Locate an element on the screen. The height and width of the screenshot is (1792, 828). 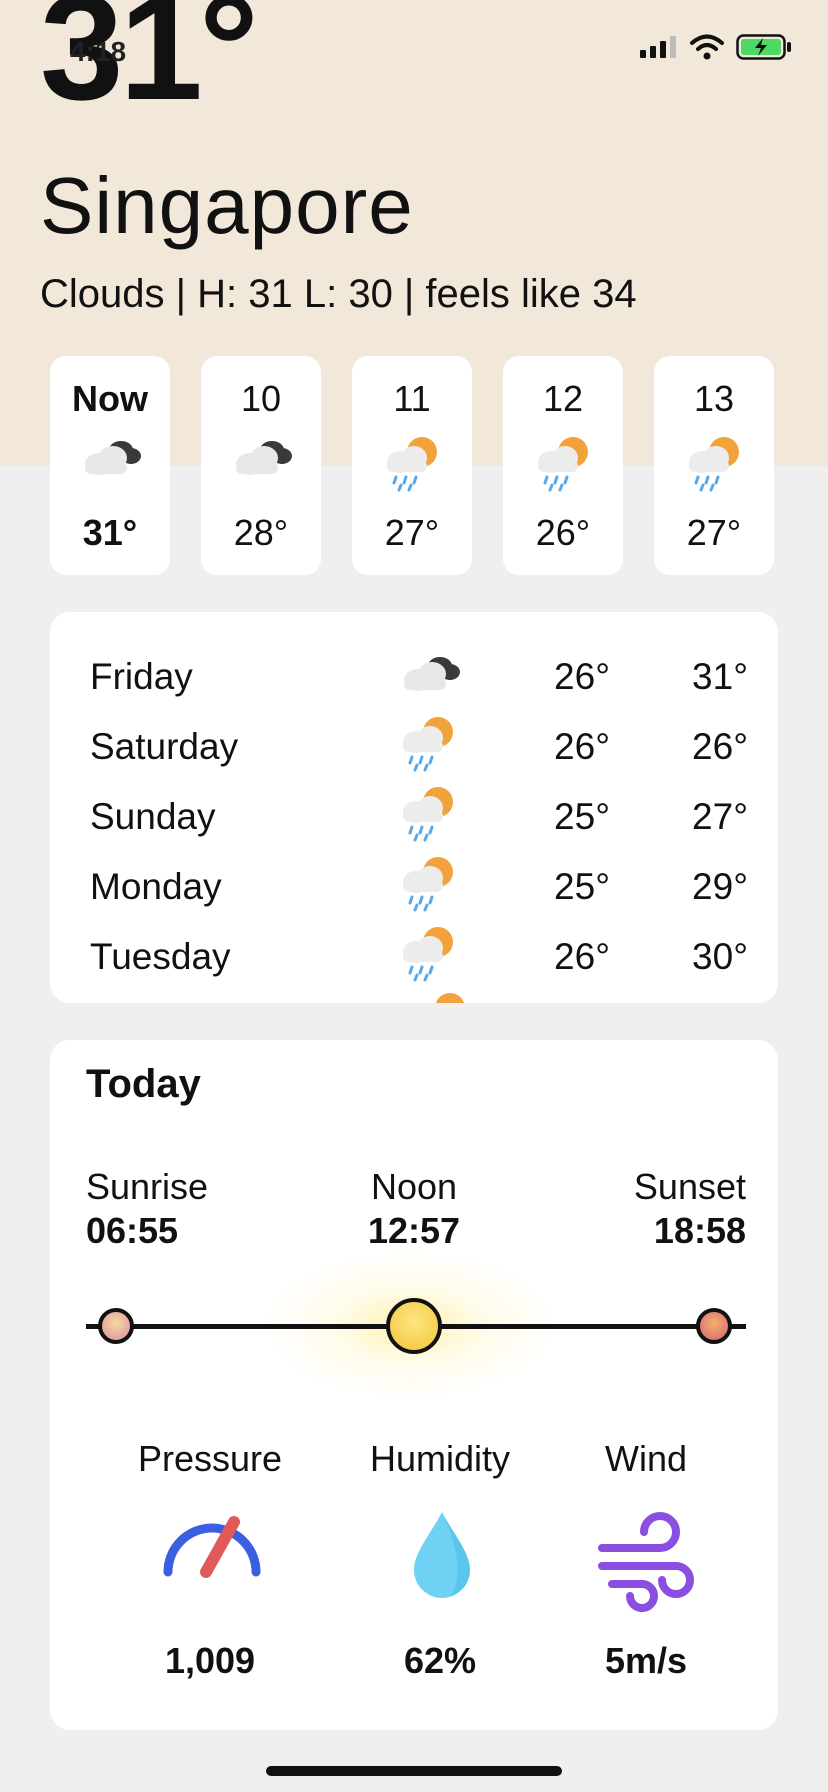
hourly-card: 12 26° is located at coordinates (563, 465).